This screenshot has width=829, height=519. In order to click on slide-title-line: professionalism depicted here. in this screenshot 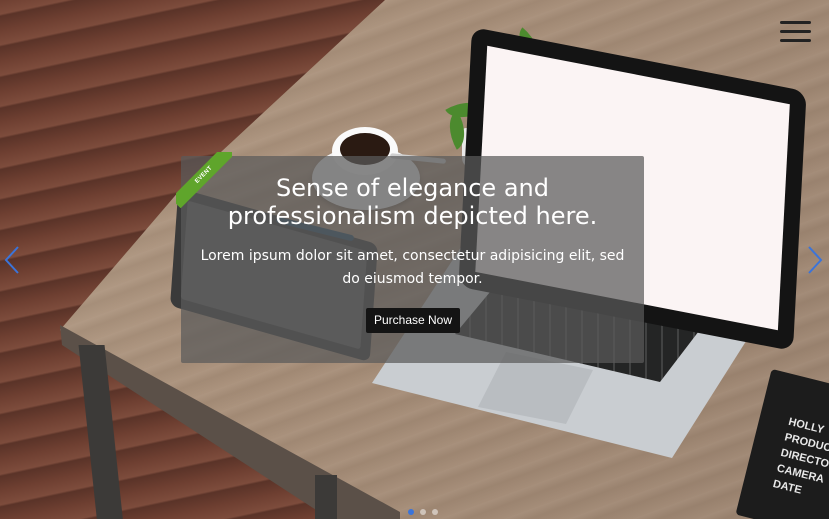, I will do `click(412, 216)`.